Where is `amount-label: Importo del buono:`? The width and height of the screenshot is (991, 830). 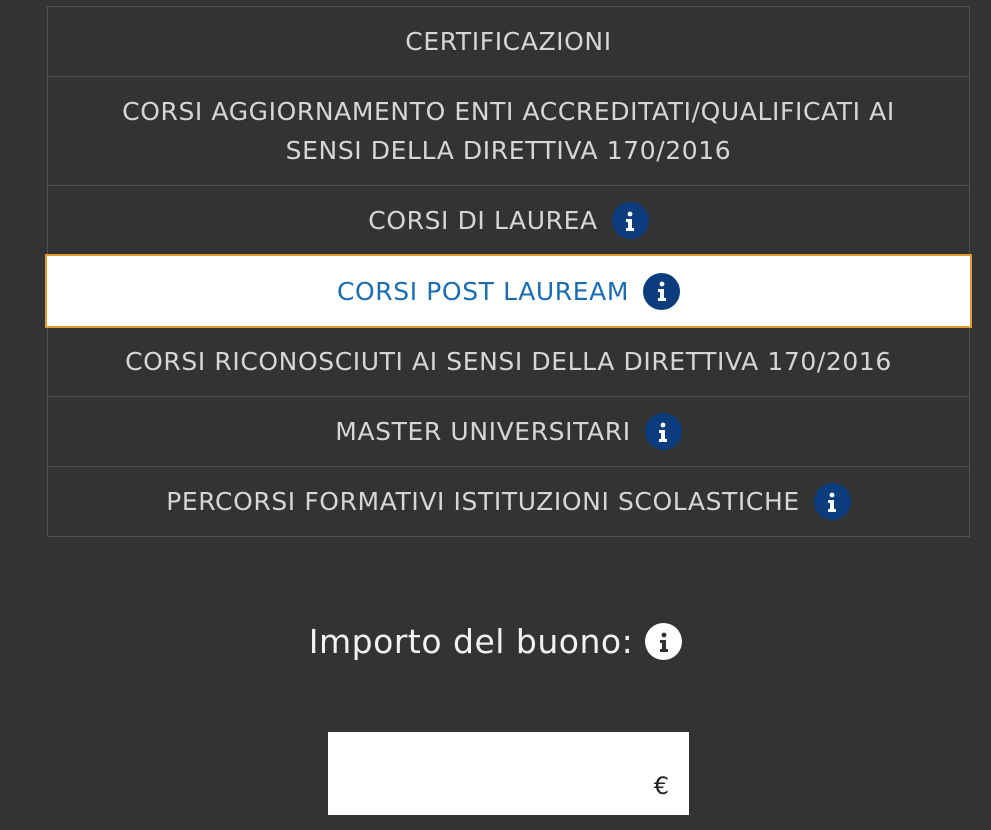
amount-label: Importo del buono: is located at coordinates (471, 641).